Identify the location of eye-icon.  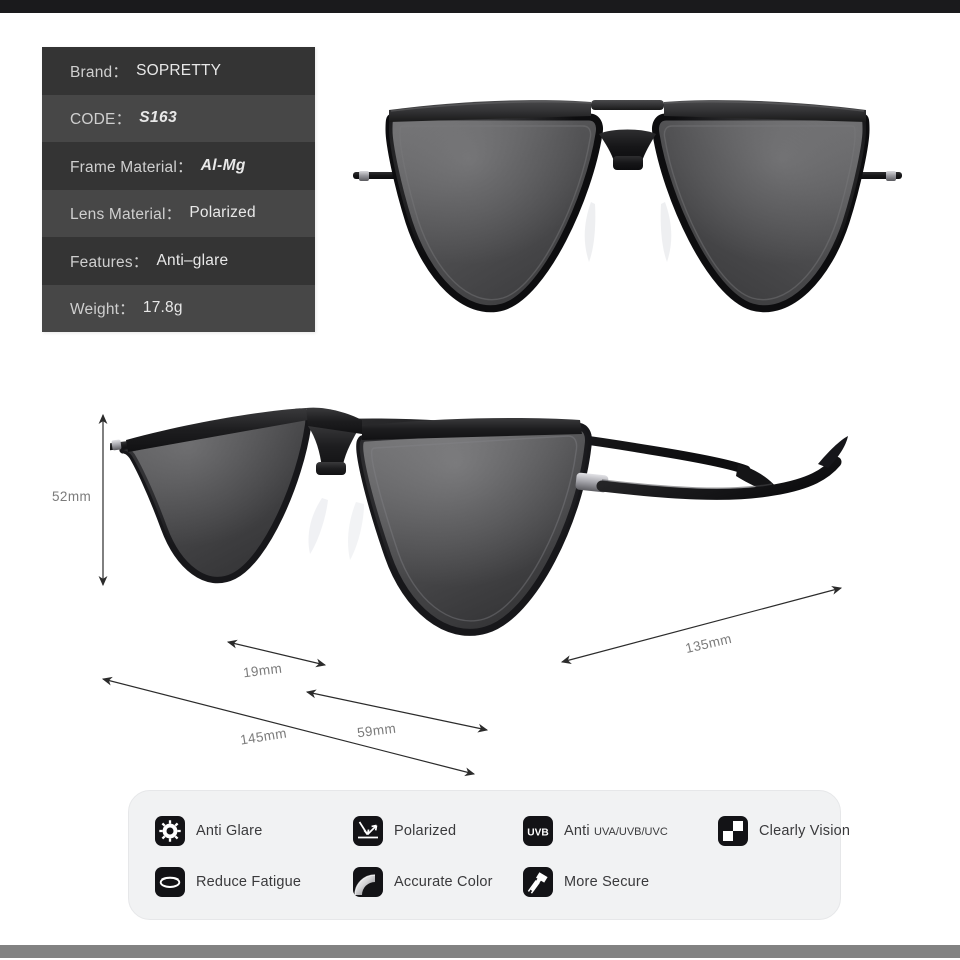
(170, 881).